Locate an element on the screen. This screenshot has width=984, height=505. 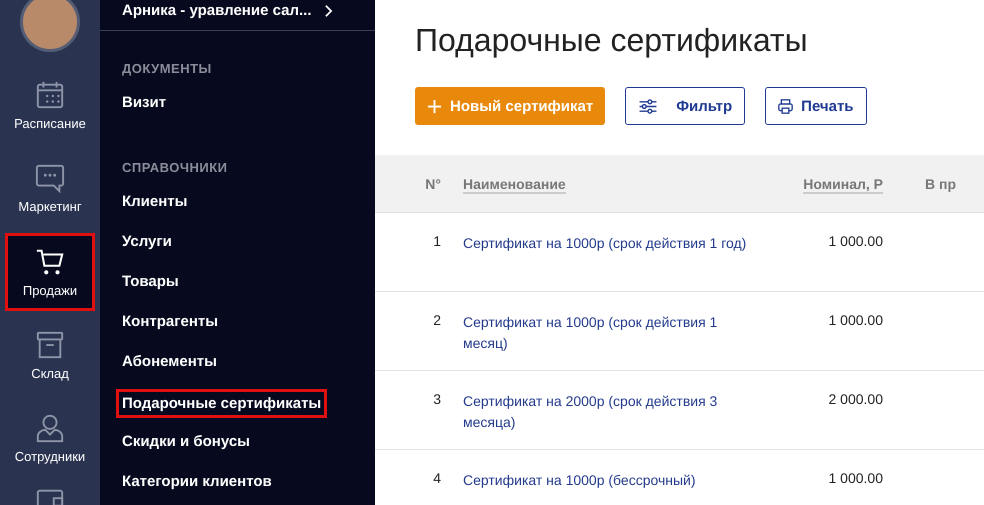
table-cell-text: 2 000.00 is located at coordinates (855, 399).